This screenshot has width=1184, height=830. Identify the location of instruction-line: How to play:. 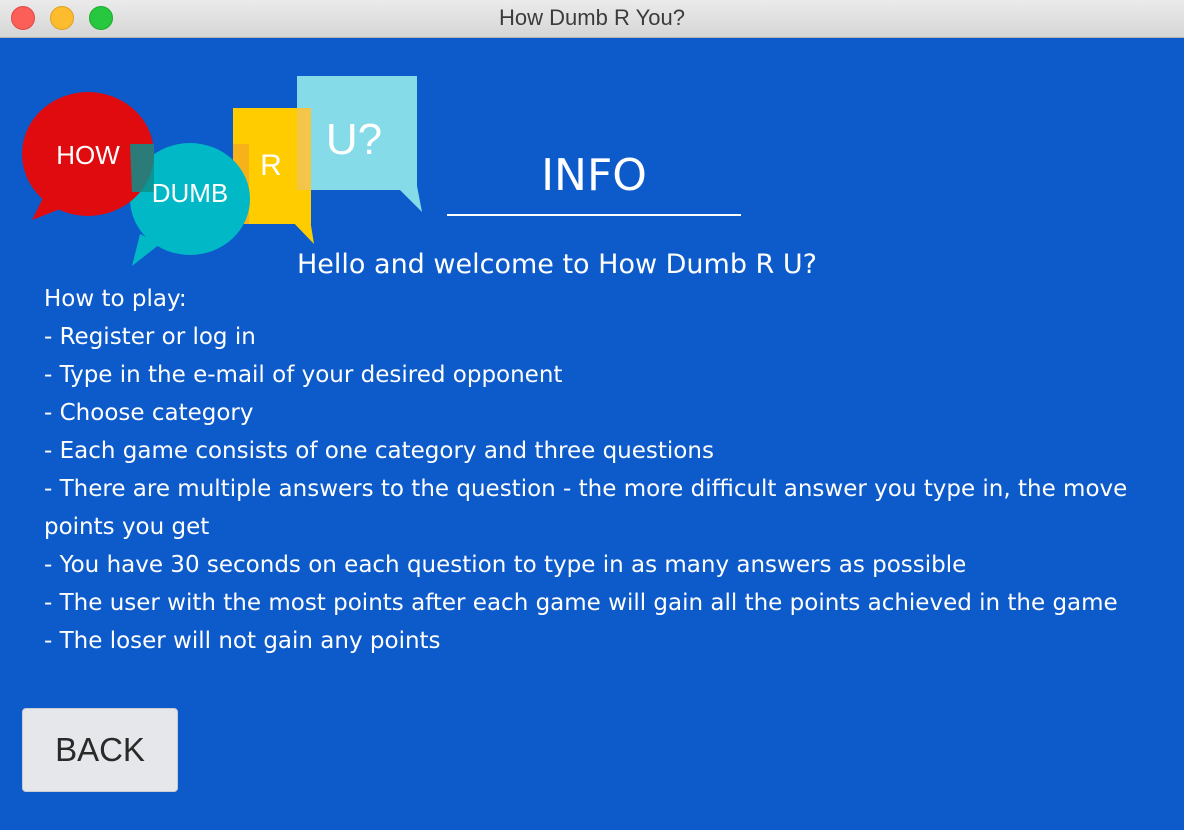
(115, 299).